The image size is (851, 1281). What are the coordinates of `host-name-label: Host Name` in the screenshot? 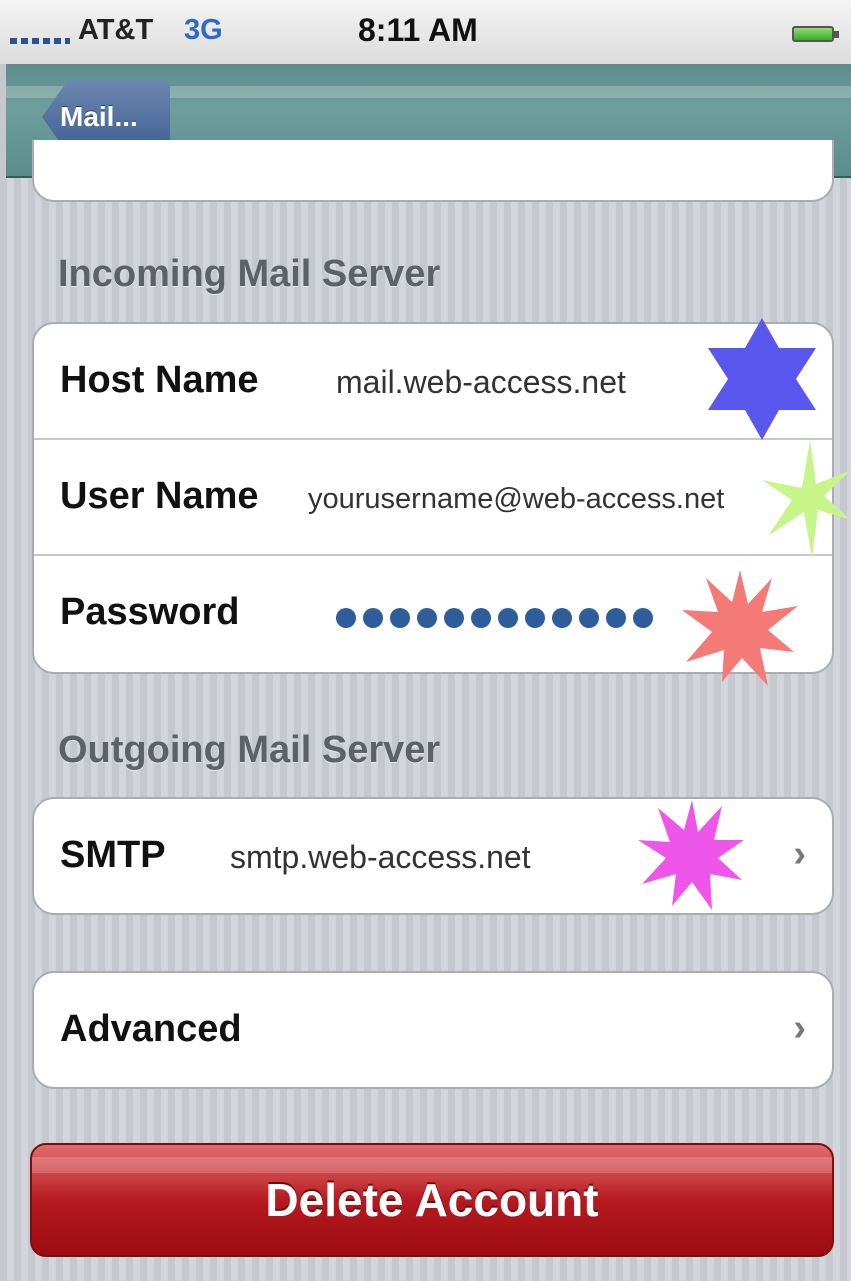 It's located at (159, 380).